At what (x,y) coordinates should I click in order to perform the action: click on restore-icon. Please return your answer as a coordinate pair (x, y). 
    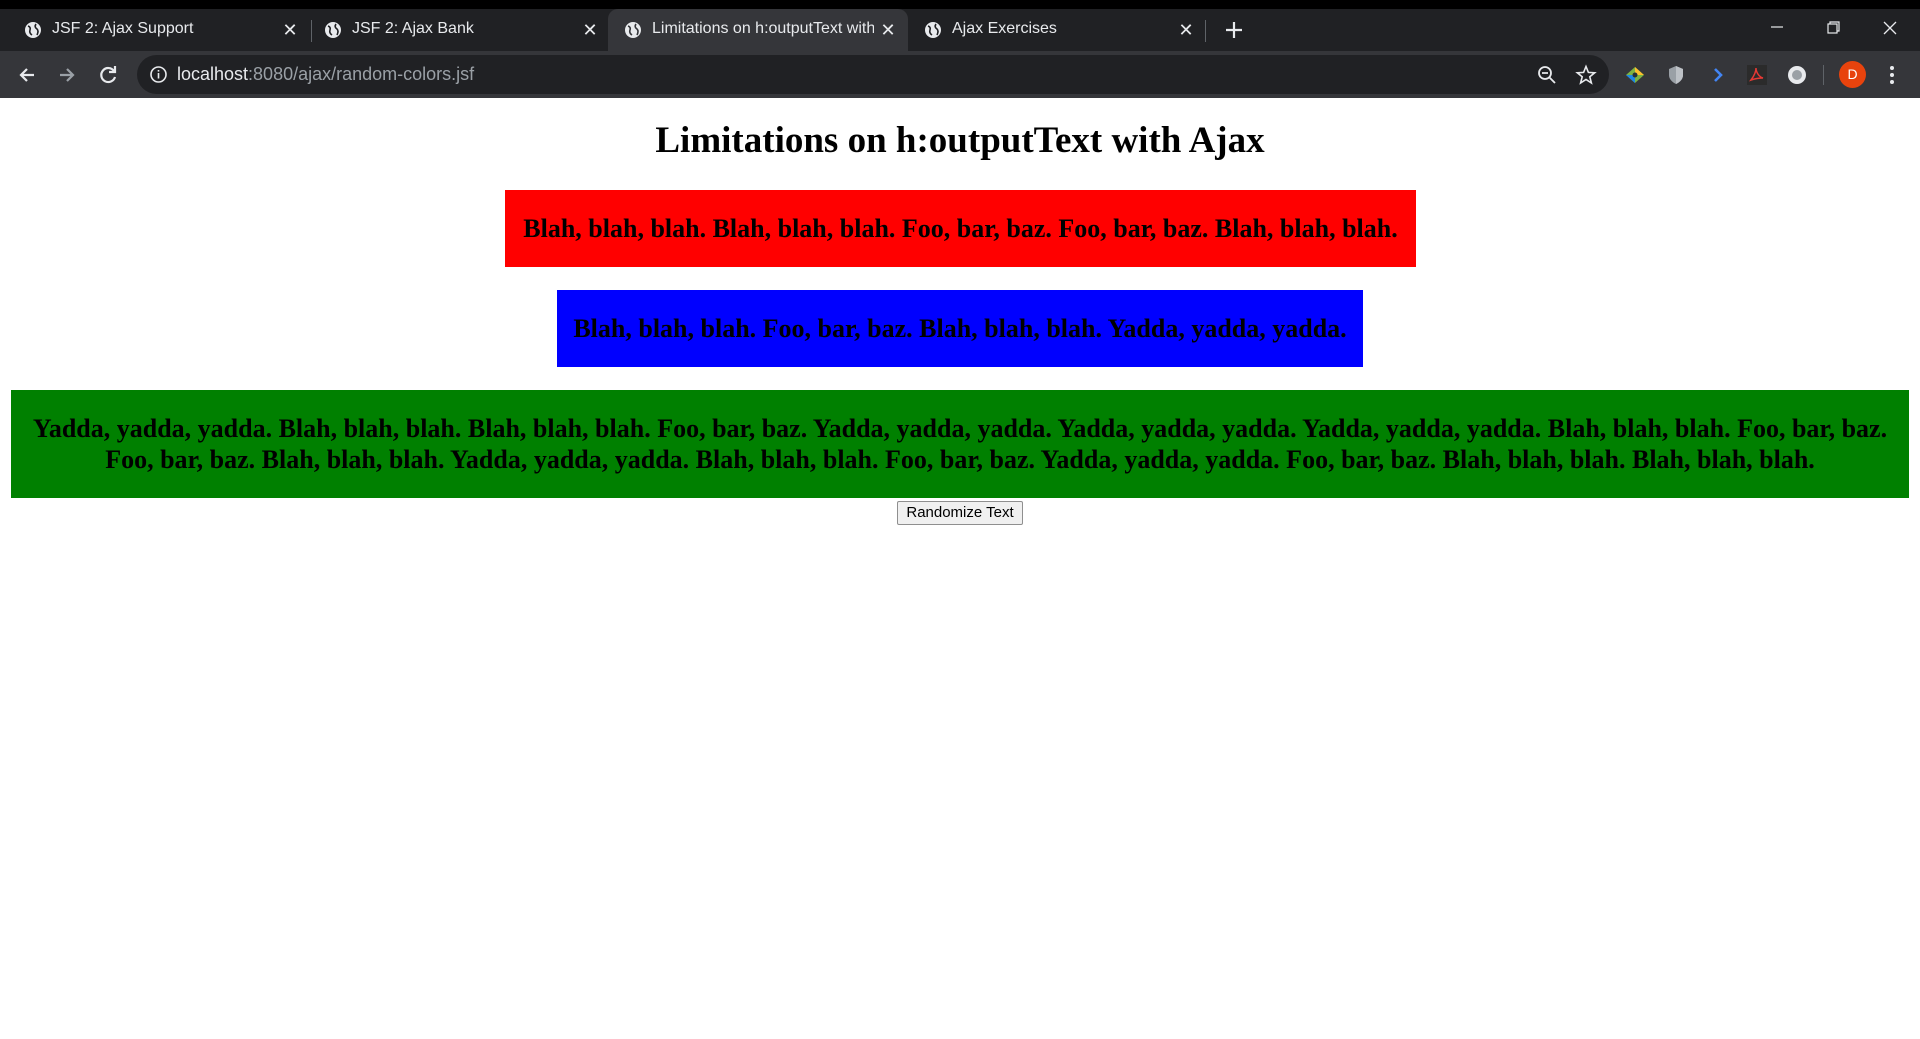
    Looking at the image, I should click on (1833, 27).